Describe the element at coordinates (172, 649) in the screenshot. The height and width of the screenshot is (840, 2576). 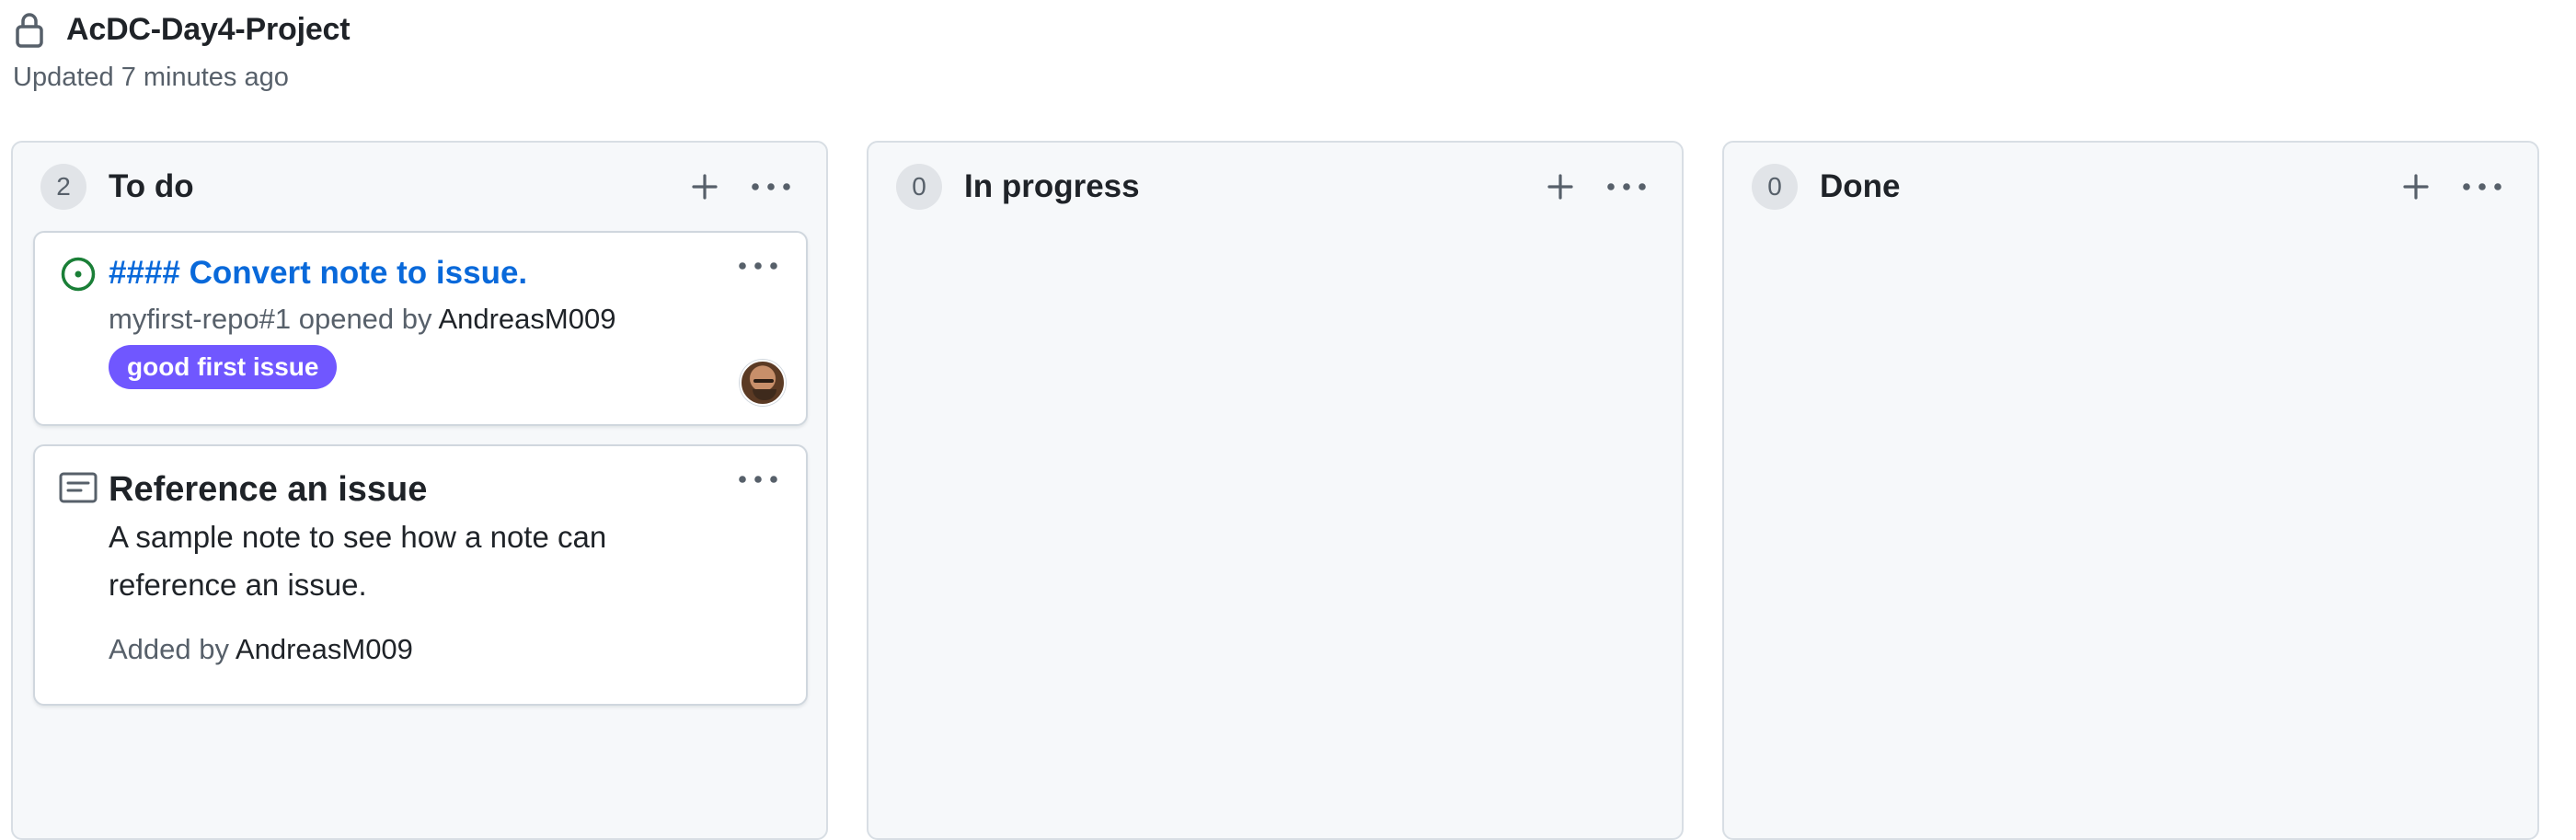
I see `added-by-text: Added by` at that location.